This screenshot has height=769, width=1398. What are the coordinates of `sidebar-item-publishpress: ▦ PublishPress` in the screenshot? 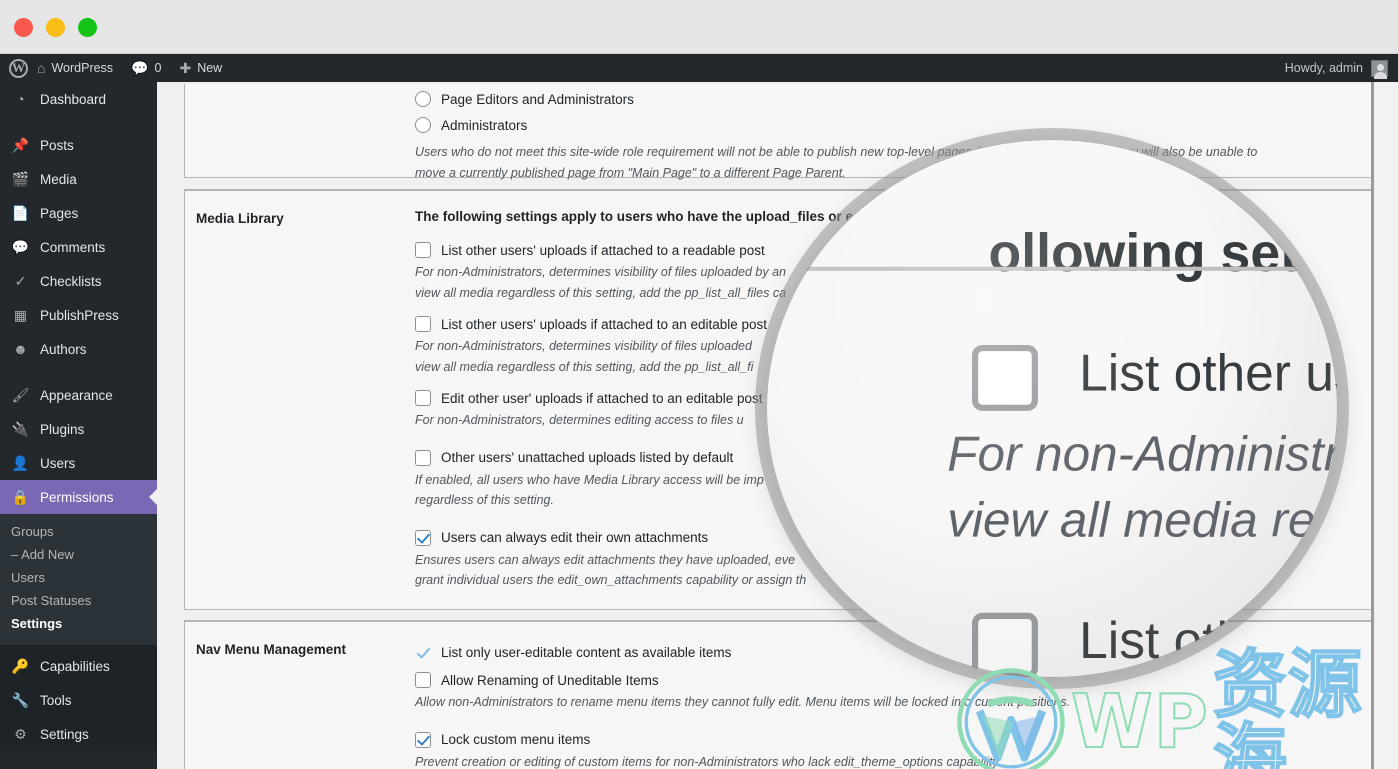 It's located at (78, 315).